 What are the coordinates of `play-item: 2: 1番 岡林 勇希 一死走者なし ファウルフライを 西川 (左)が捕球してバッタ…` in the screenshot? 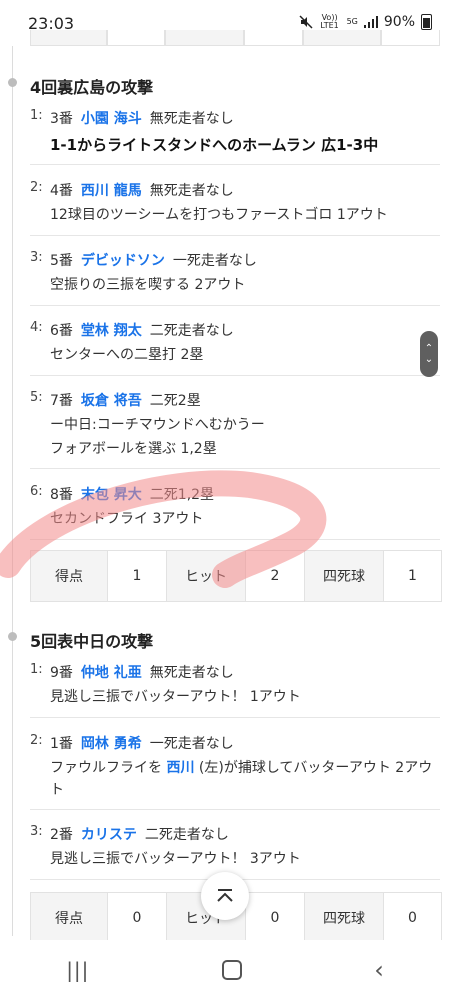 It's located at (235, 771).